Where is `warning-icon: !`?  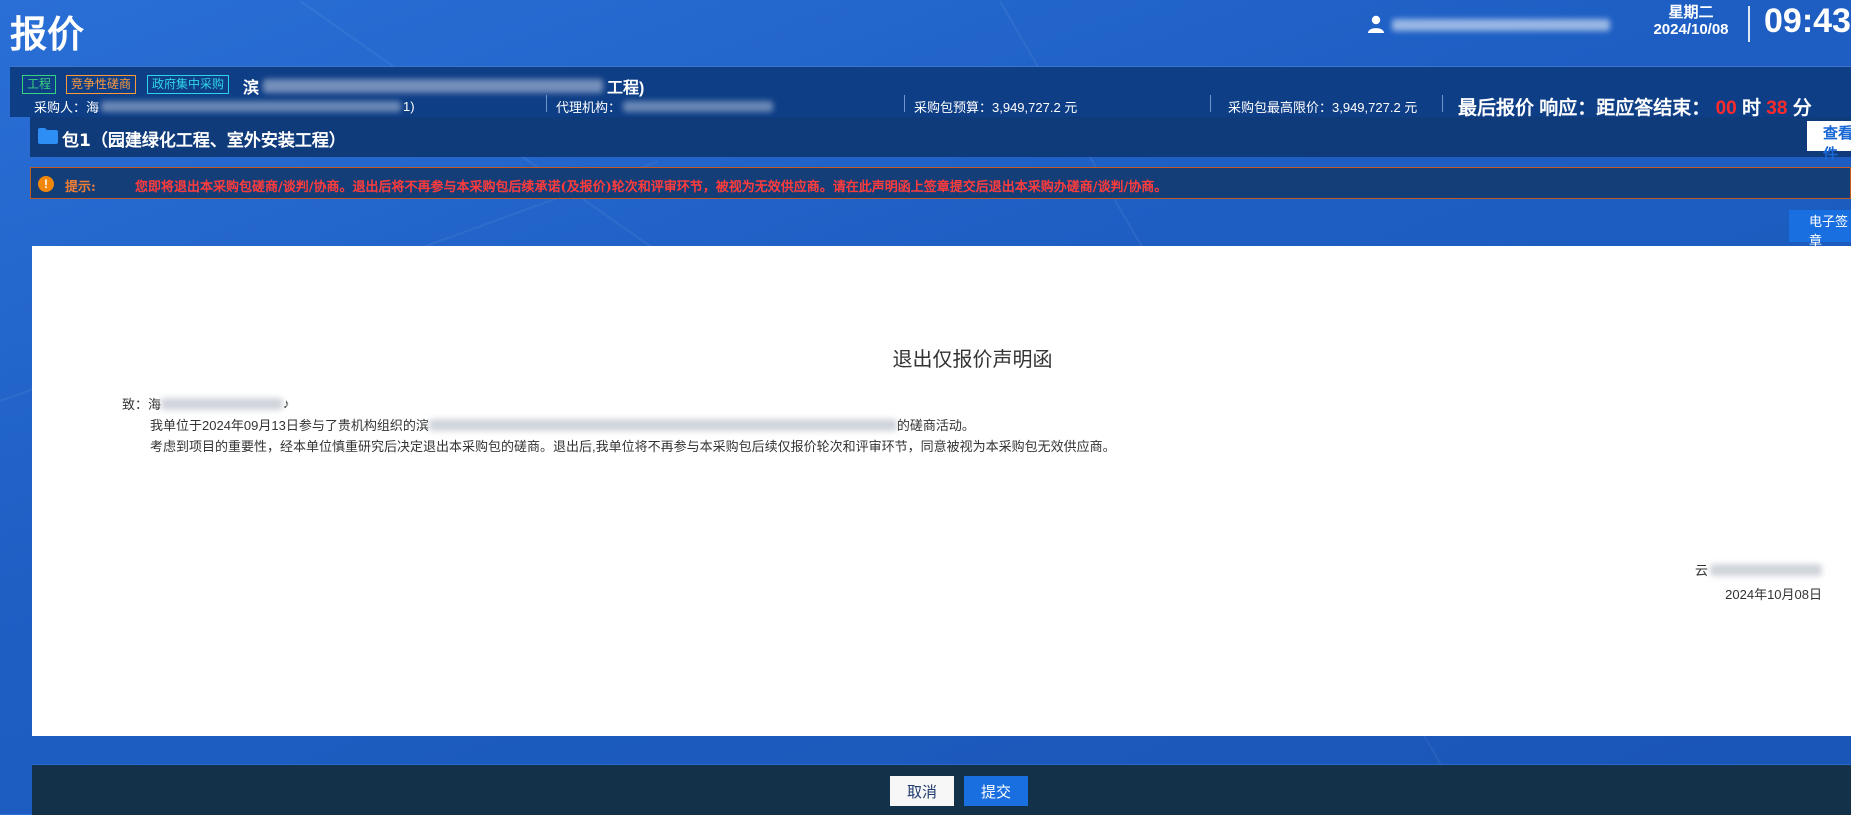
warning-icon: ! is located at coordinates (46, 184).